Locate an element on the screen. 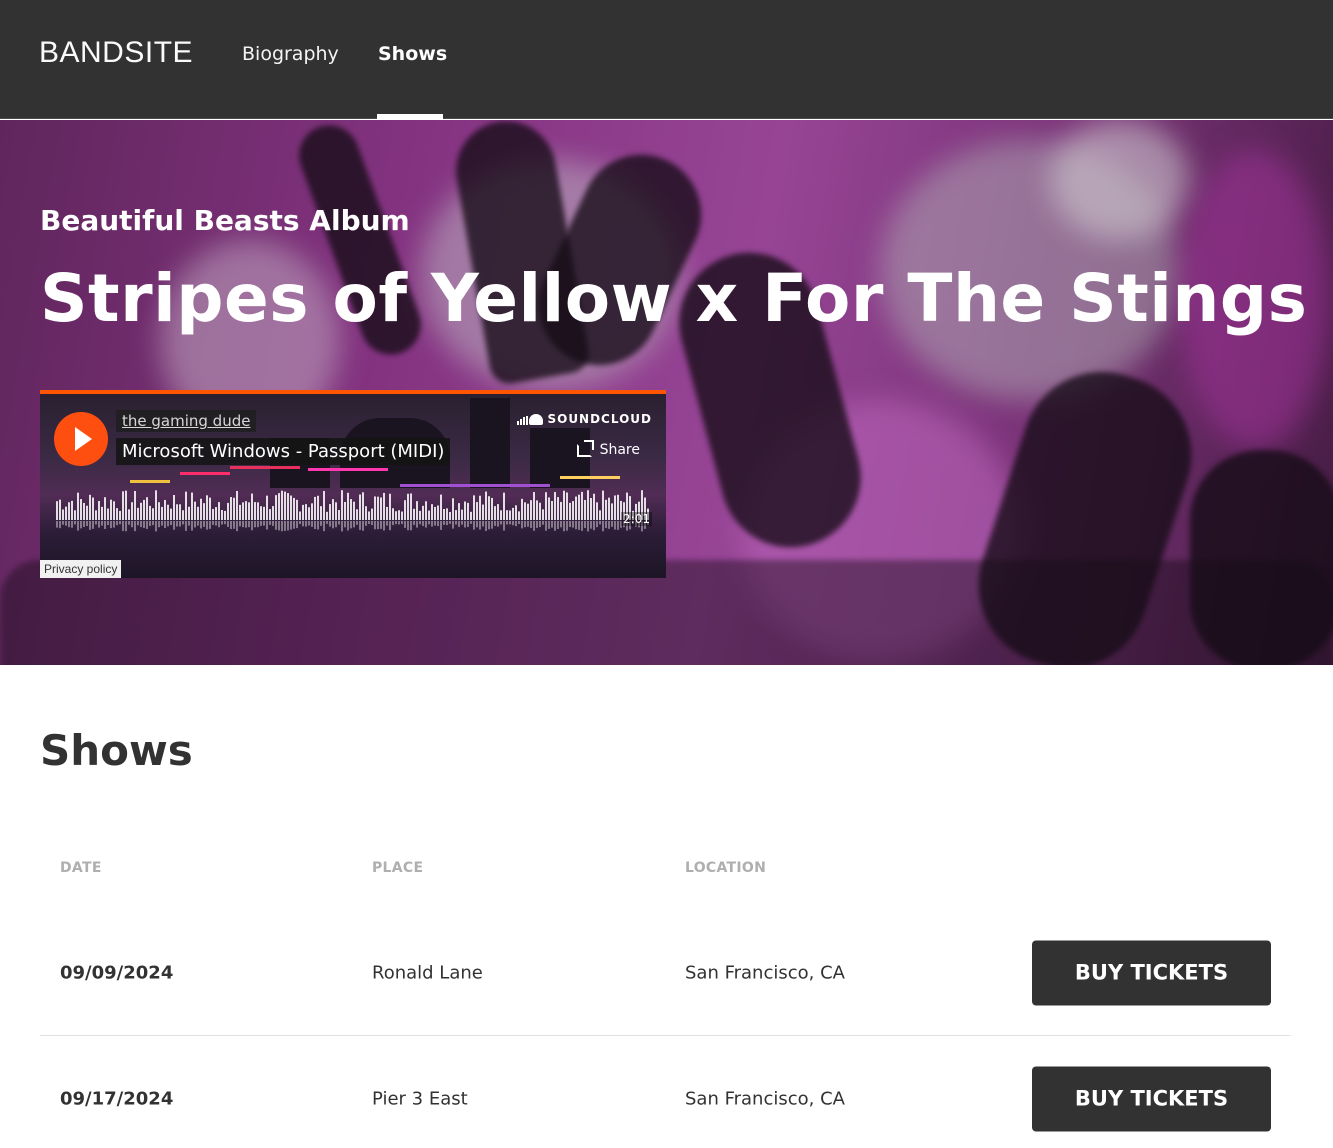  album-subtitle: Beautiful Beasts Album is located at coordinates (225, 220).